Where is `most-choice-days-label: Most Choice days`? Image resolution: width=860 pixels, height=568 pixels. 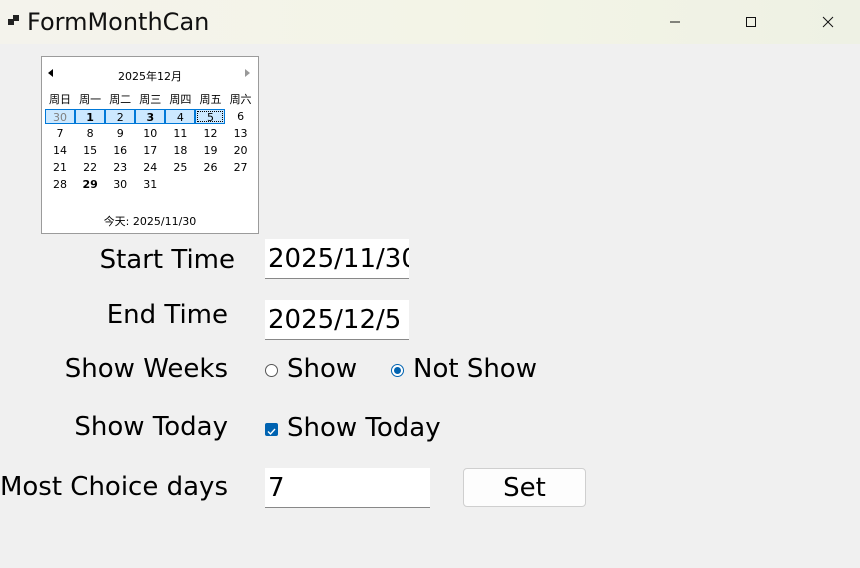
most-choice-days-label: Most Choice days is located at coordinates (114, 487).